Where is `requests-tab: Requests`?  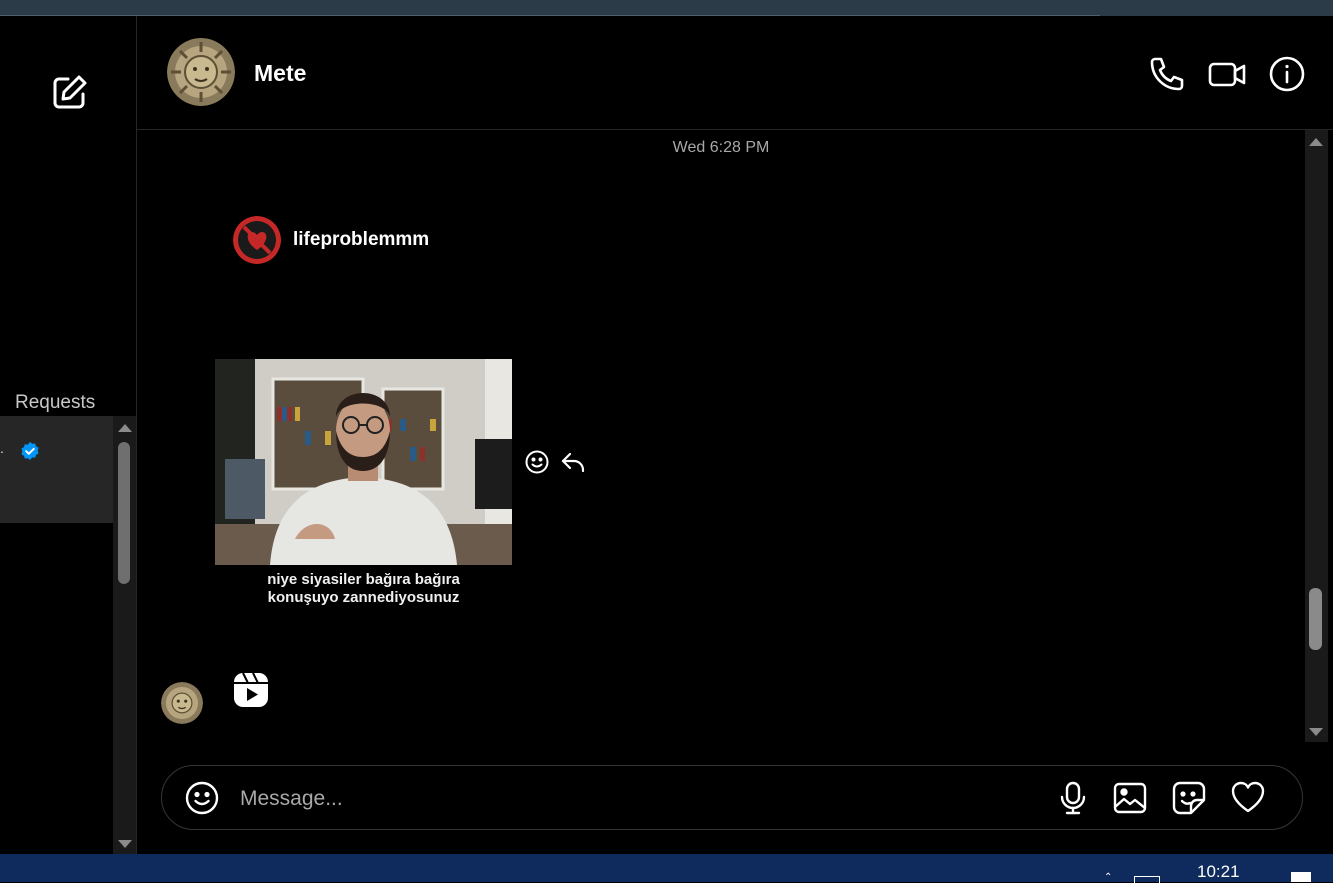
requests-tab: Requests is located at coordinates (55, 403).